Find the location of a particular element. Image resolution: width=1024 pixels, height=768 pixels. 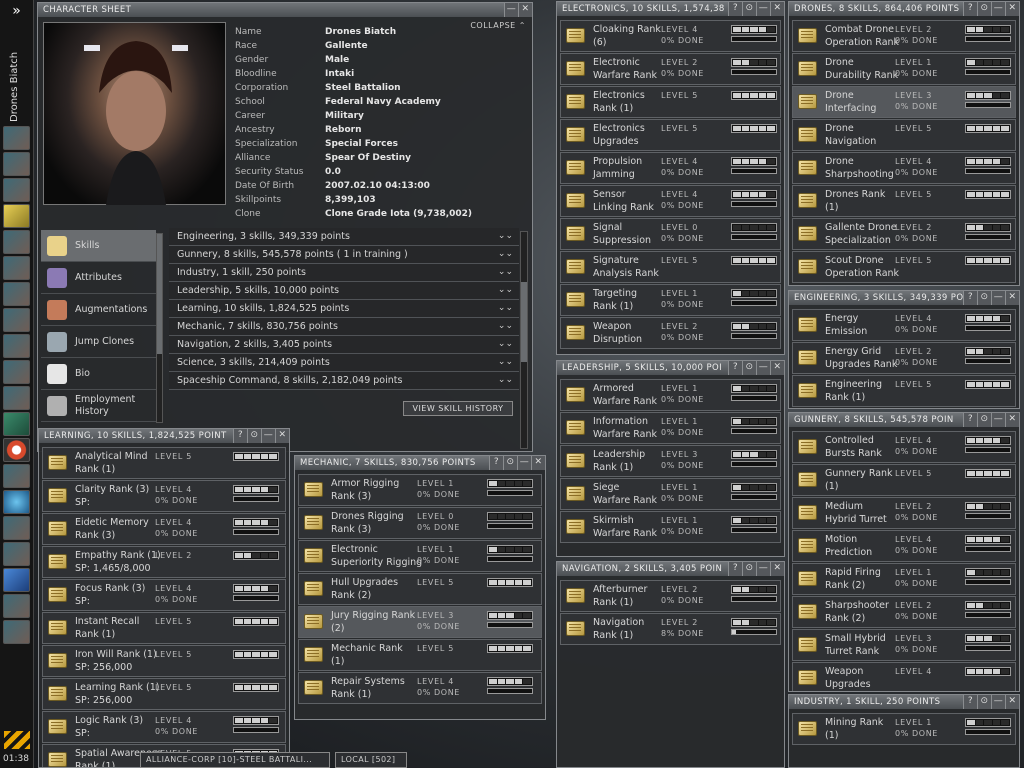

skill-row: Cloaking Rank (6) LEVEL 4 0% DONE is located at coordinates (670, 36).